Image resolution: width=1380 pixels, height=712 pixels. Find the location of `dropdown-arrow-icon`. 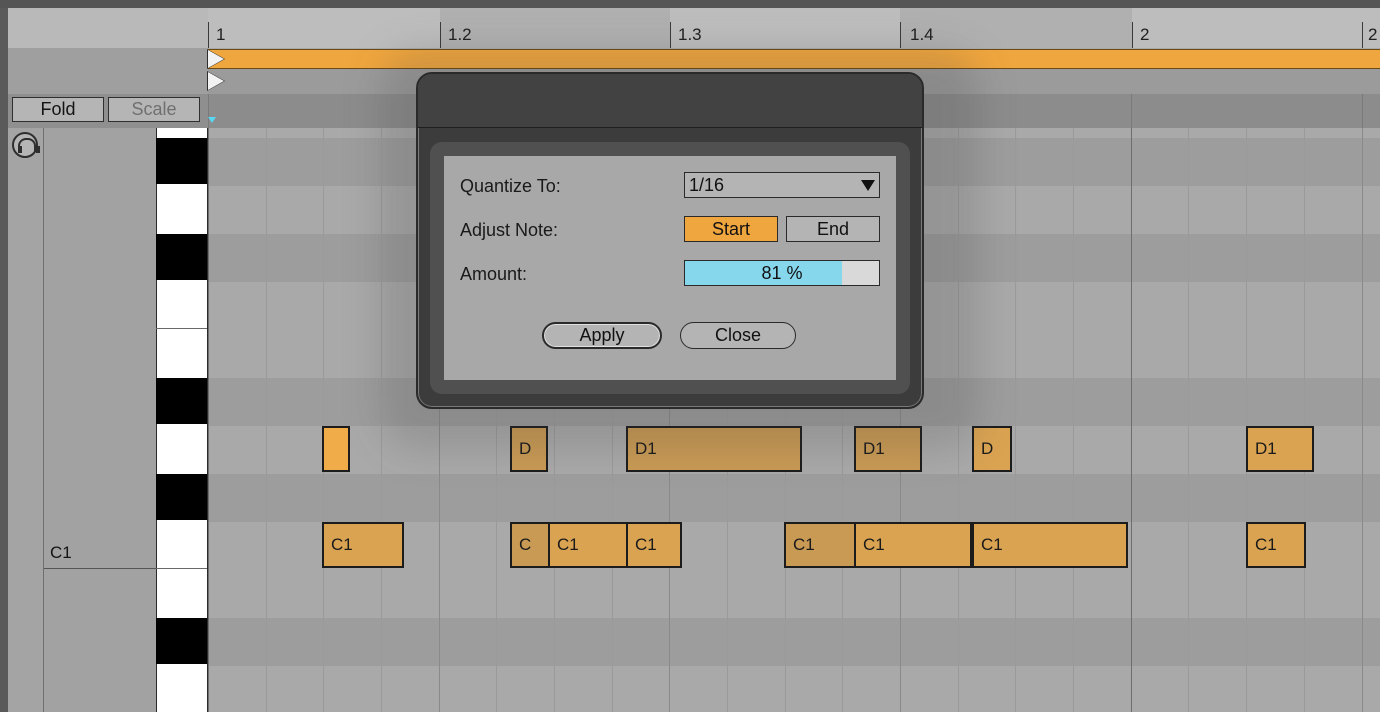

dropdown-arrow-icon is located at coordinates (868, 185).